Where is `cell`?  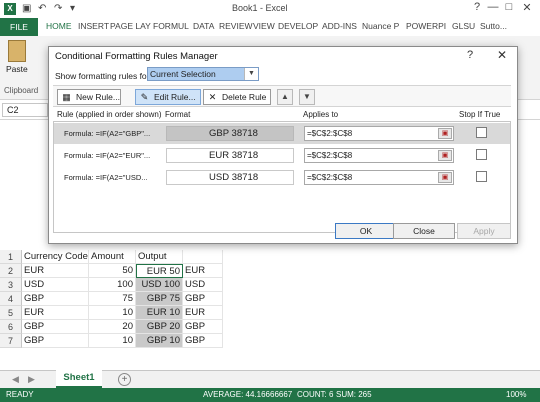
cell is located at coordinates (203, 257).